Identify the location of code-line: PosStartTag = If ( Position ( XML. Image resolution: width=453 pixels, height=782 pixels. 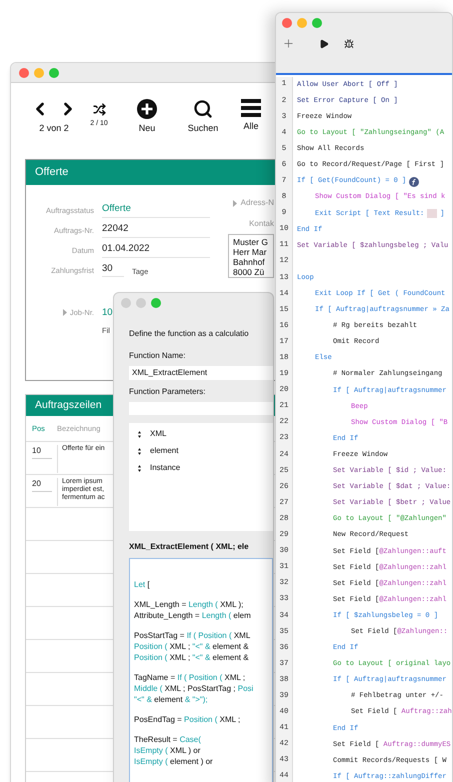
(192, 635).